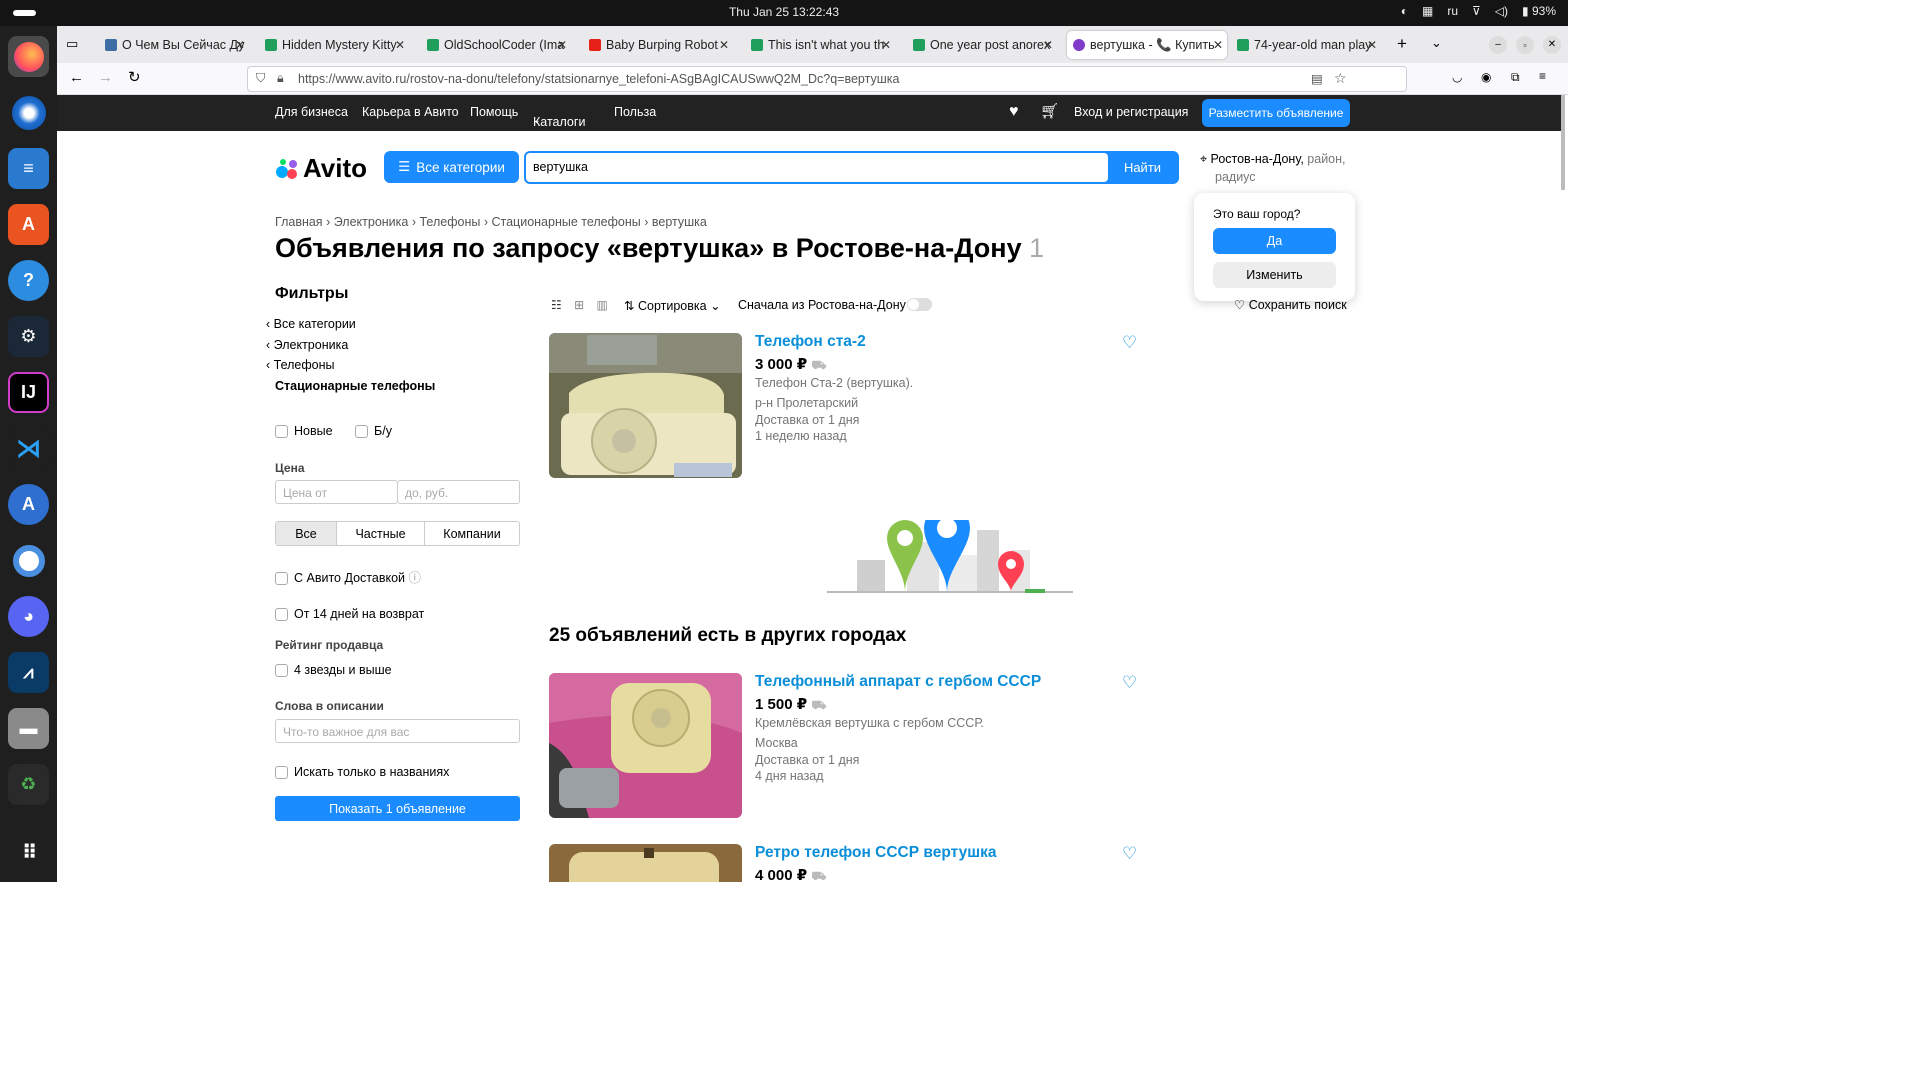  Describe the element at coordinates (1486, 77) in the screenshot. I see `account-icon: ◉` at that location.